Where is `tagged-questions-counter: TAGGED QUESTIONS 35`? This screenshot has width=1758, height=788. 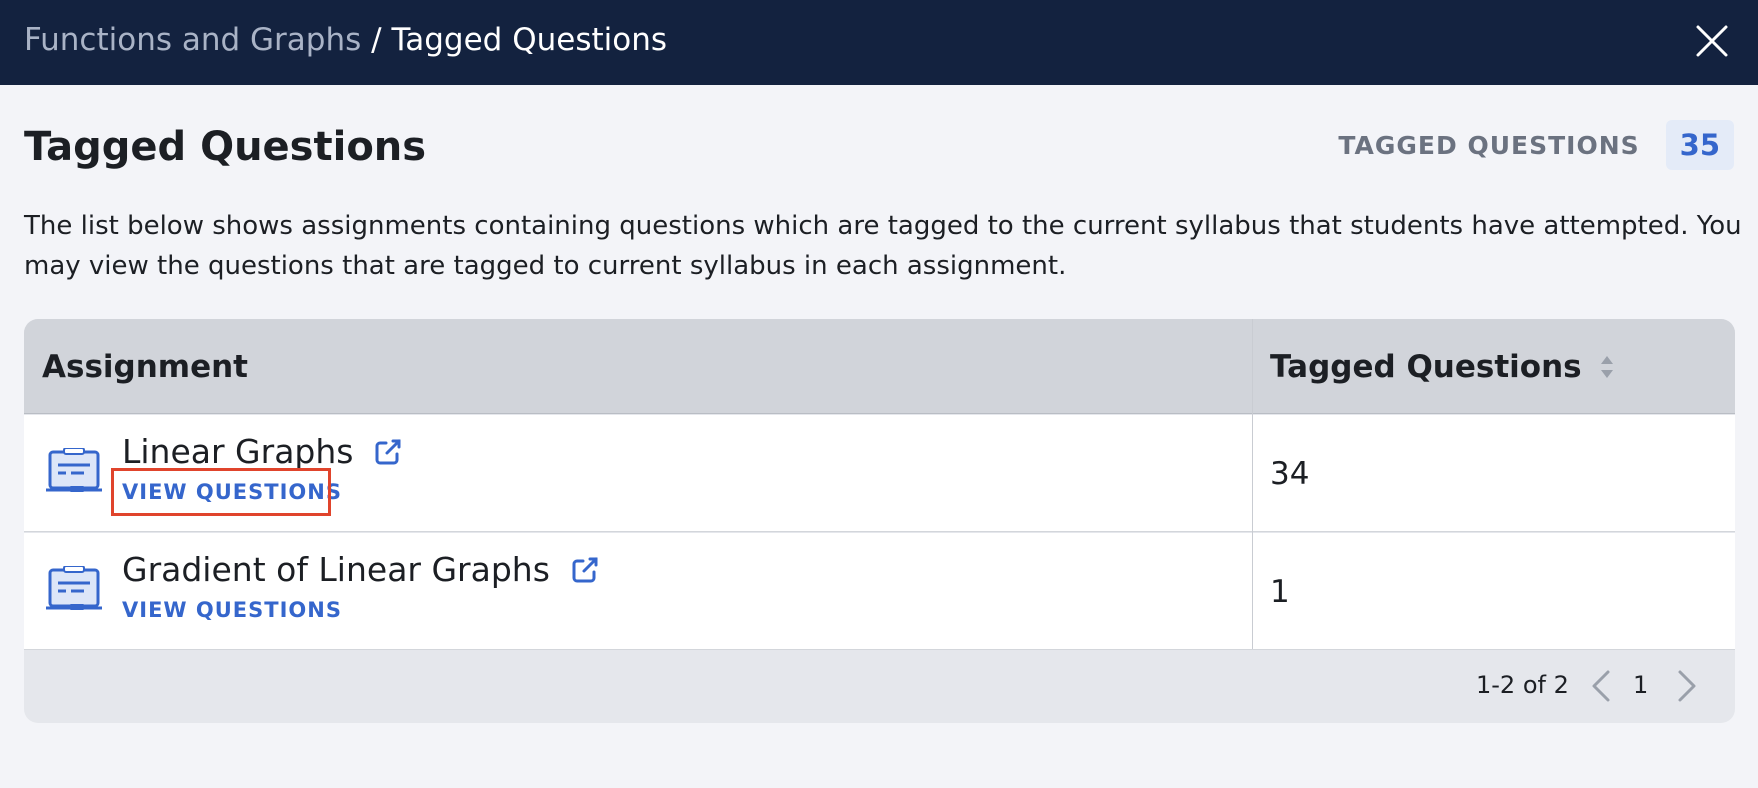
tagged-questions-counter: TAGGED QUESTIONS 35 is located at coordinates (1536, 145).